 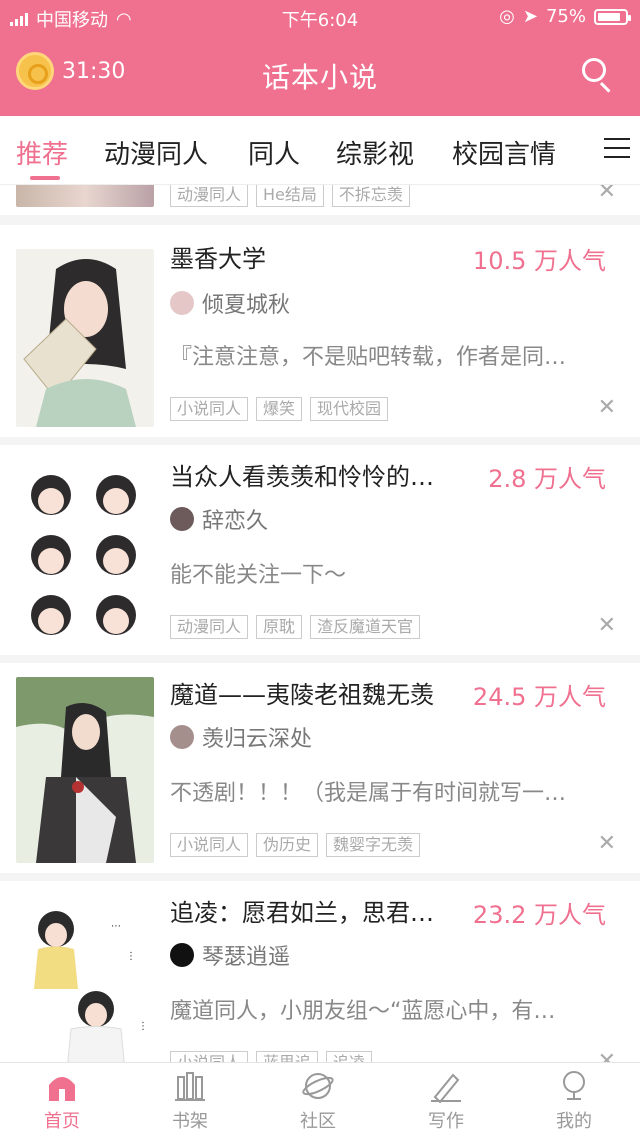 What do you see at coordinates (258, 575) in the screenshot?
I see `story-description: 能不能关注一下～` at bounding box center [258, 575].